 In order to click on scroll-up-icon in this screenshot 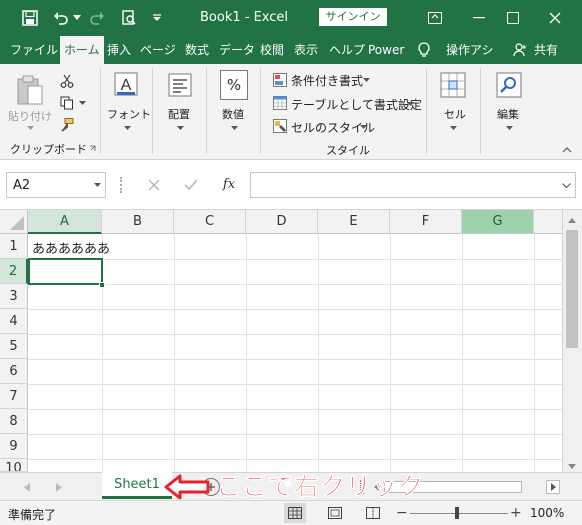, I will do `click(572, 220)`.